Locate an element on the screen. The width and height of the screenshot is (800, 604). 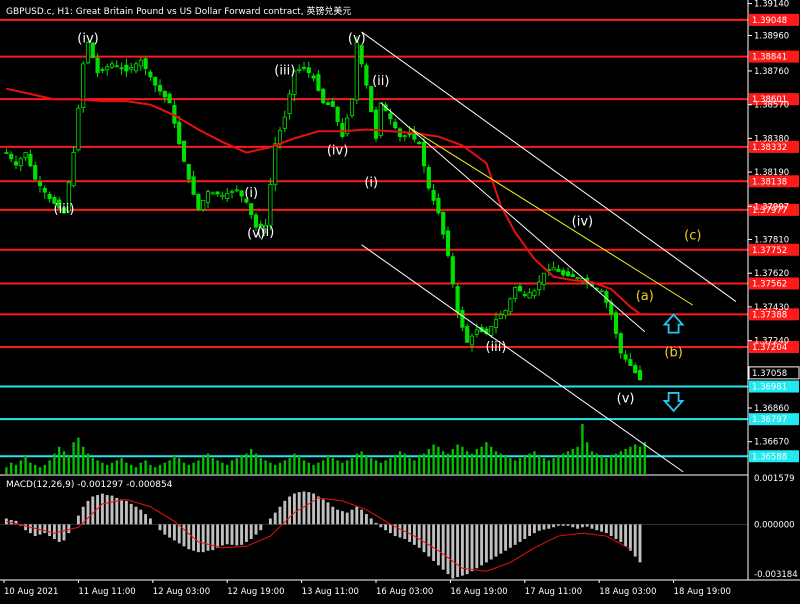
price-tick-label: 1.36670 is located at coordinates (771, 443).